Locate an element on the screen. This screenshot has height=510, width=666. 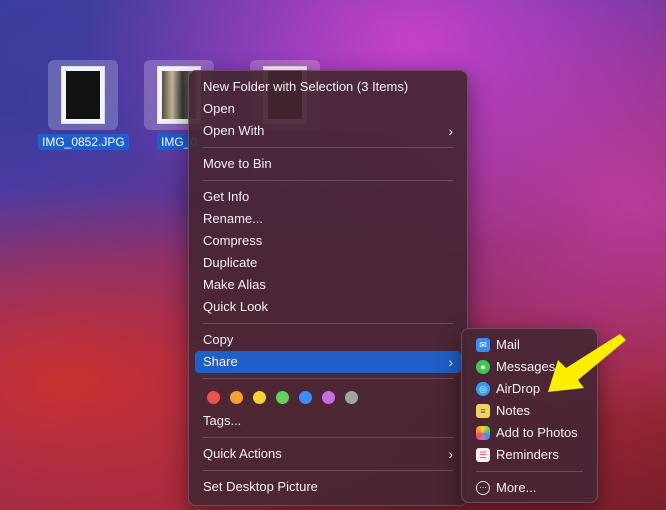
photos-icon is located at coordinates (483, 433).